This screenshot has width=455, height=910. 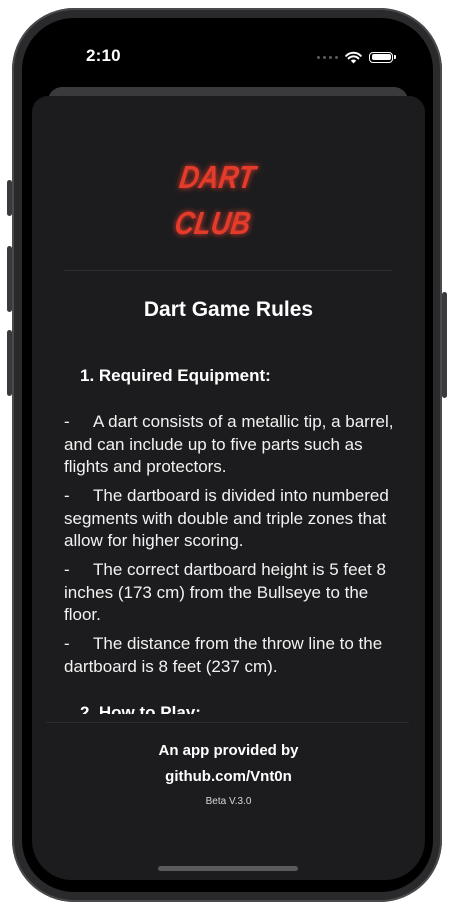 What do you see at coordinates (228, 868) in the screenshot?
I see `home-indicator` at bounding box center [228, 868].